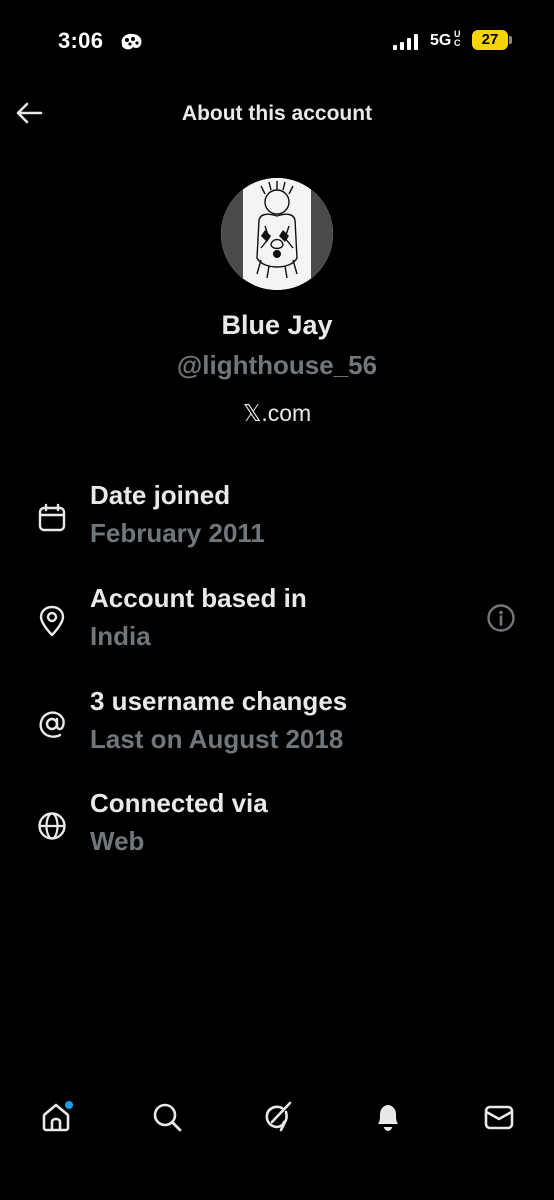 This screenshot has height=1200, width=554. Describe the element at coordinates (219, 701) in the screenshot. I see `info-title: 3 username changes` at that location.